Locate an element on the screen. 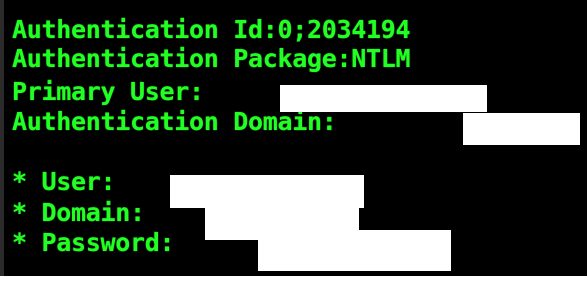  primary-user-redaction is located at coordinates (383, 98).